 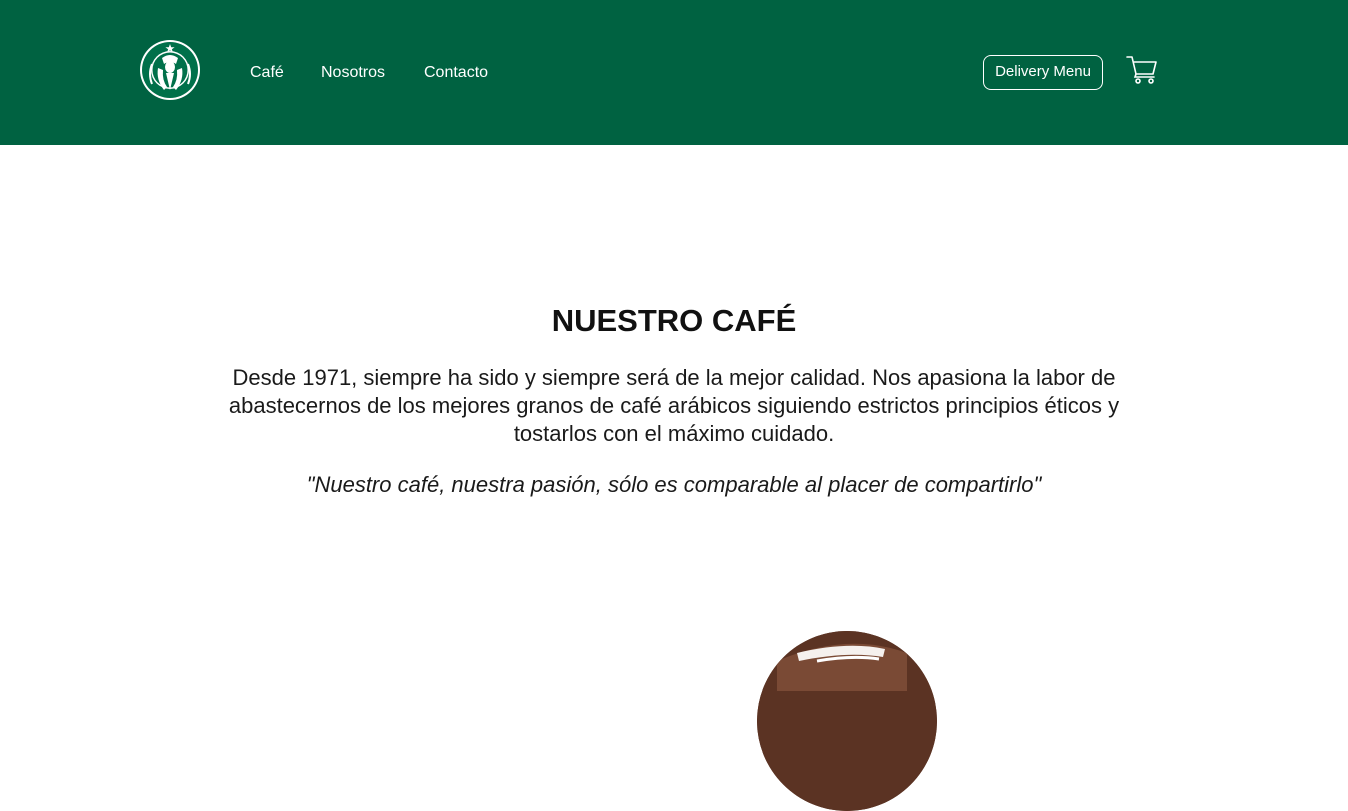 What do you see at coordinates (353, 73) in the screenshot?
I see `nav-link-nosotros: Nosotros` at bounding box center [353, 73].